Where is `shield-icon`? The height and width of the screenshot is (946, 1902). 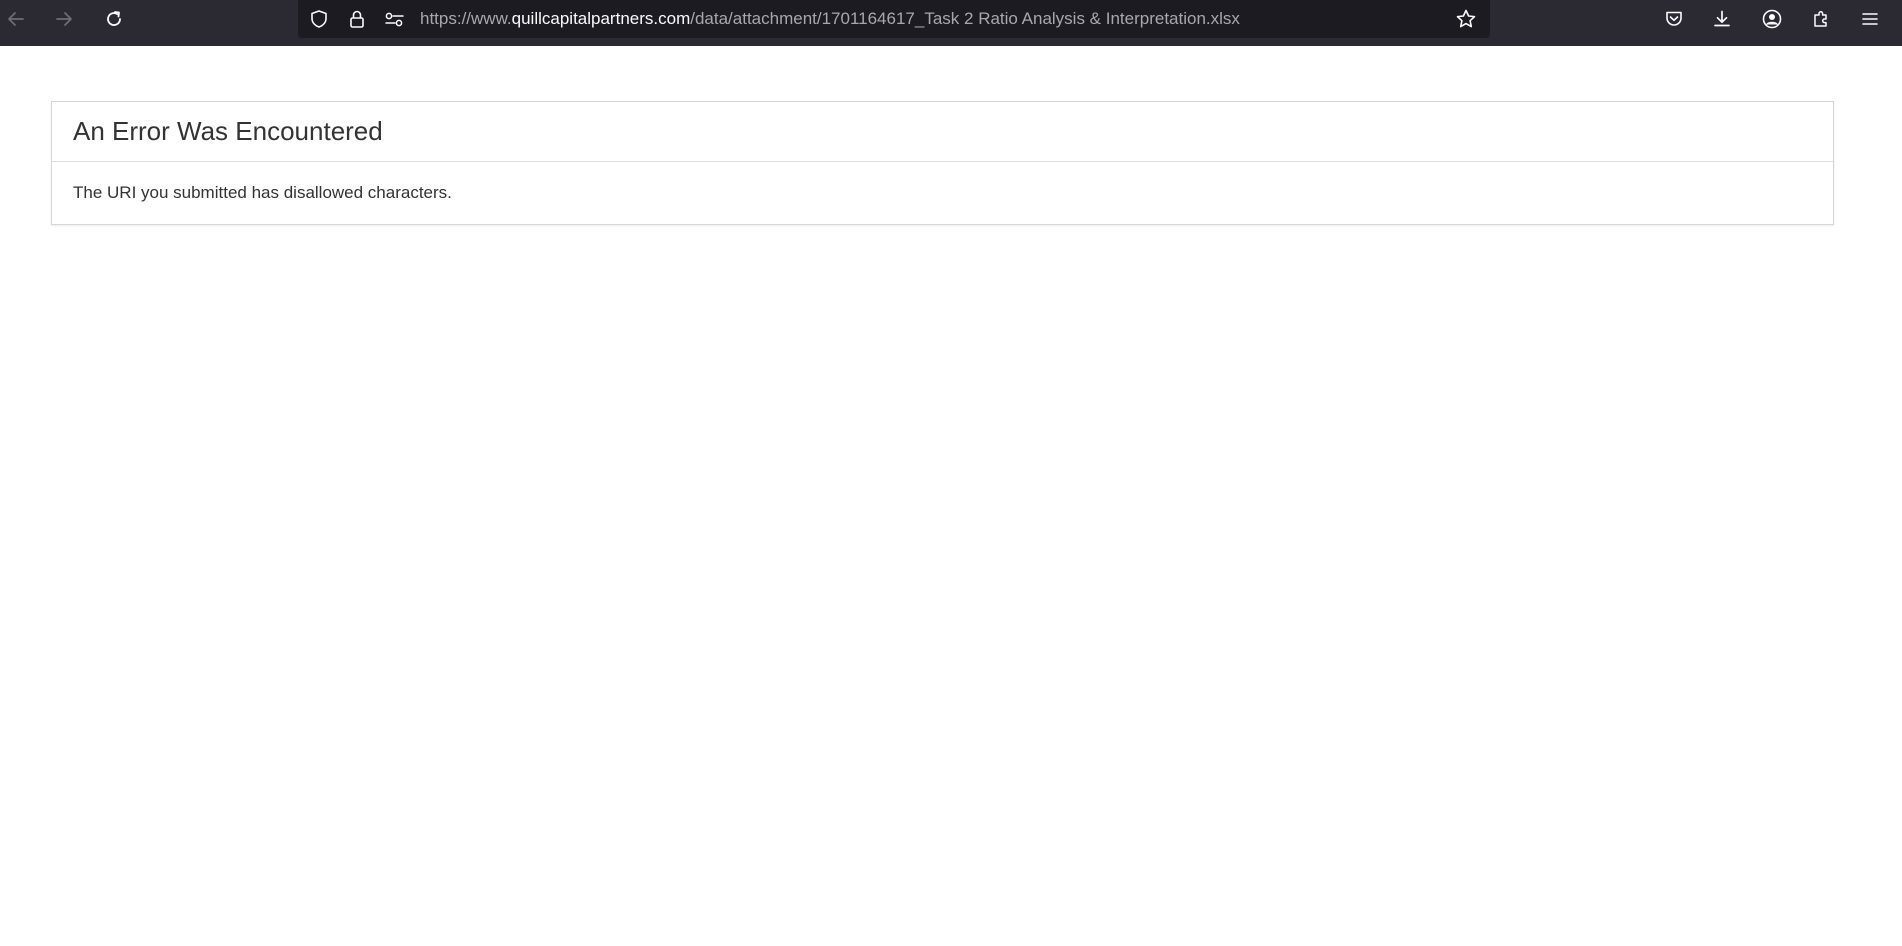
shield-icon is located at coordinates (319, 19).